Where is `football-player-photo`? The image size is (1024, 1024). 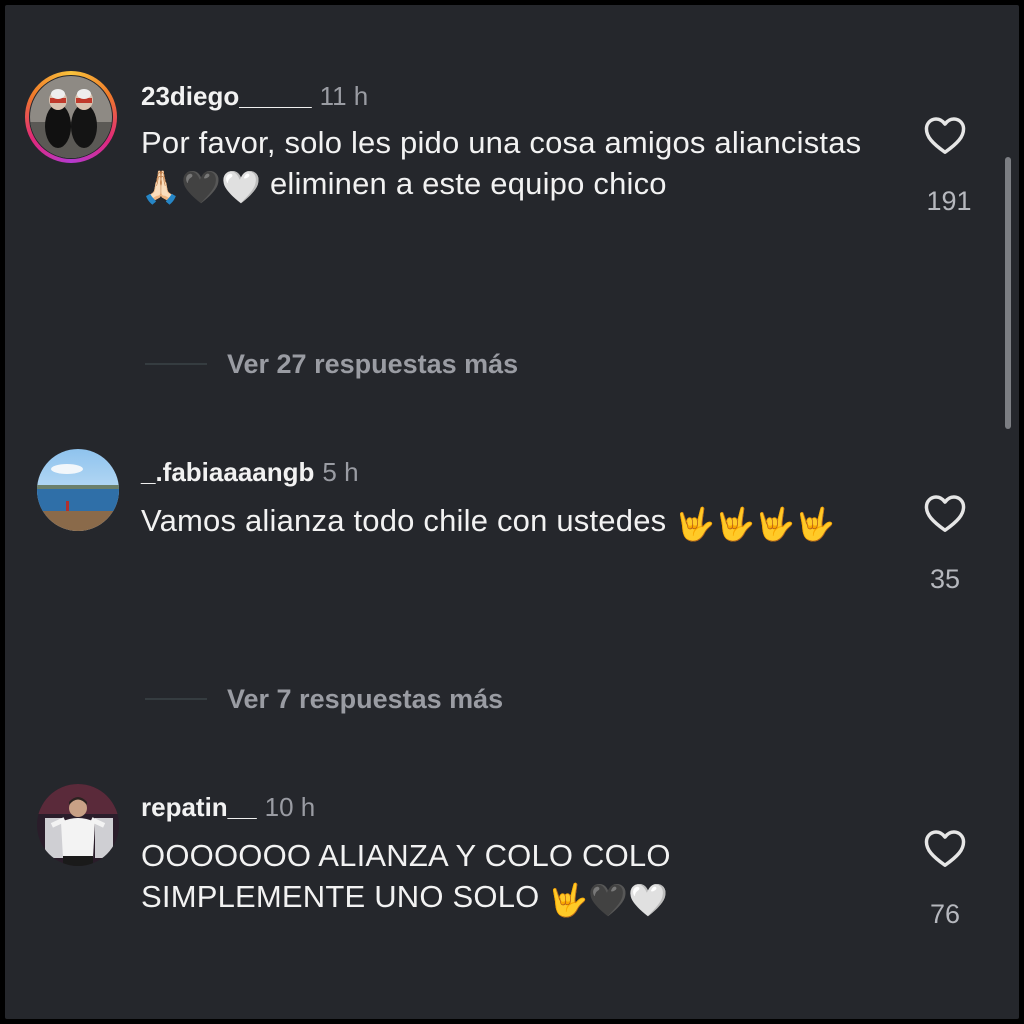 football-player-photo is located at coordinates (78, 825).